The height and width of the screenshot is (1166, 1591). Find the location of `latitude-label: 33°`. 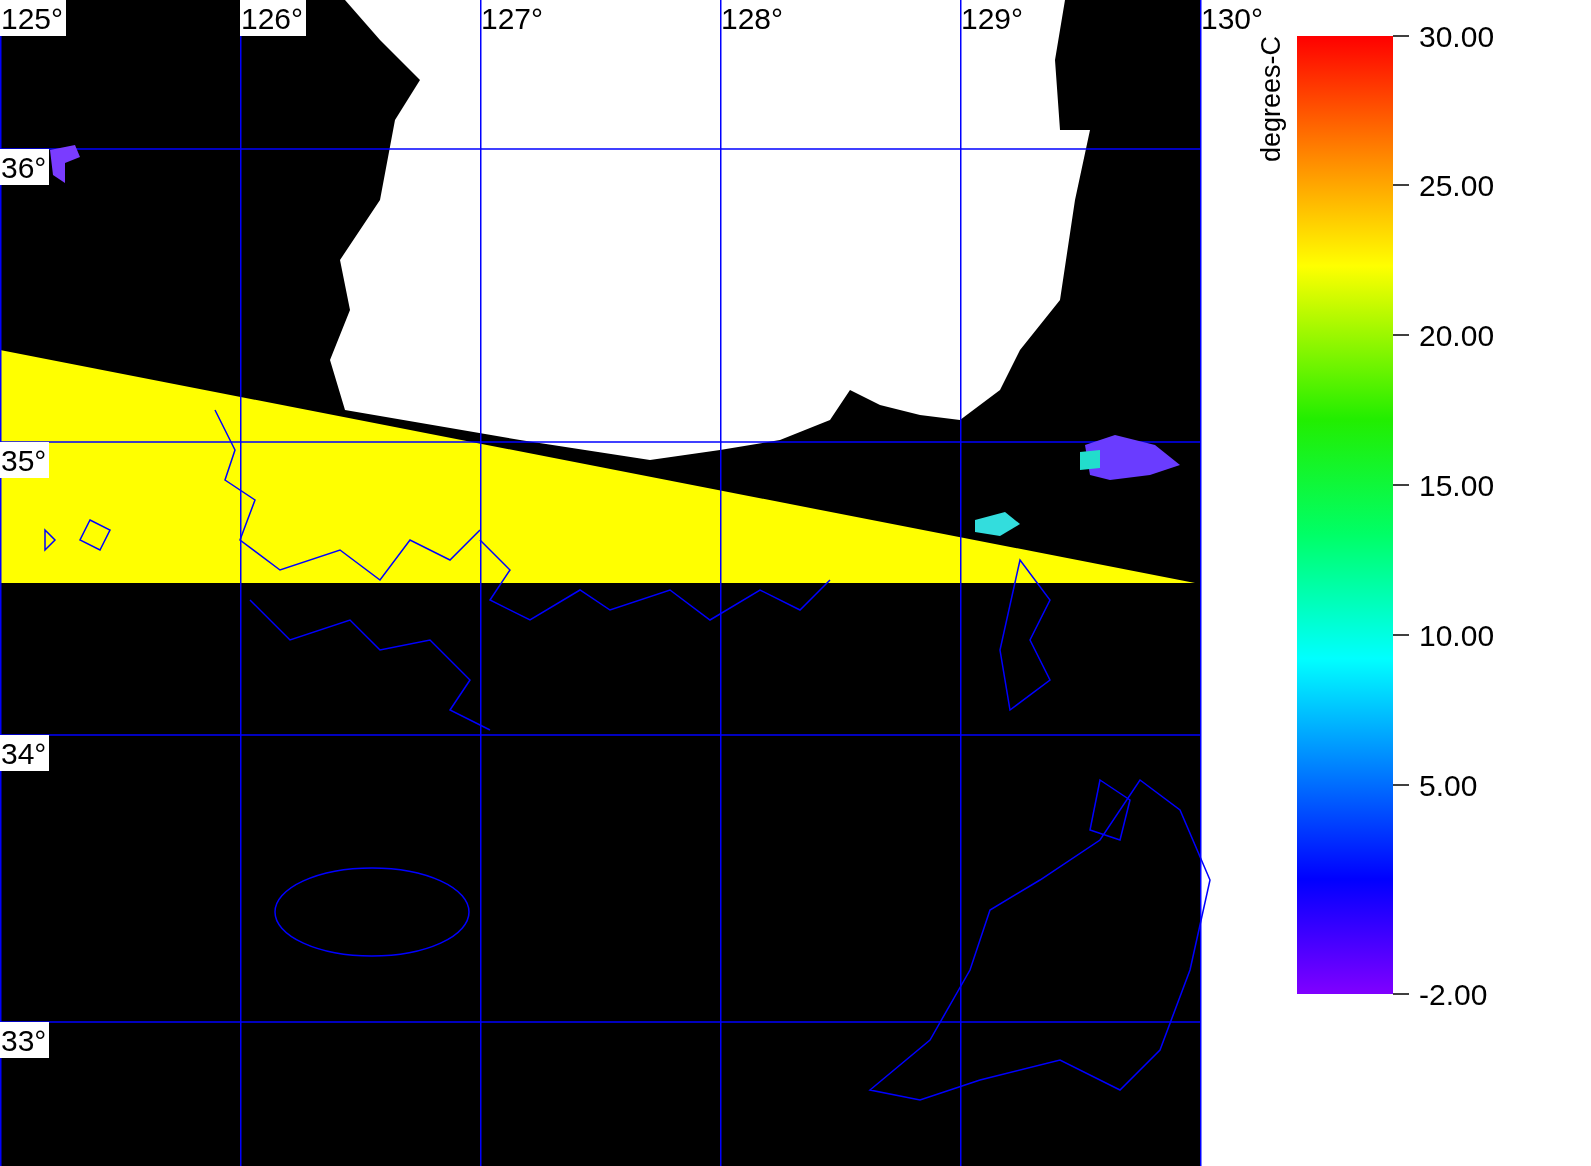

latitude-label: 33° is located at coordinates (24, 1040).